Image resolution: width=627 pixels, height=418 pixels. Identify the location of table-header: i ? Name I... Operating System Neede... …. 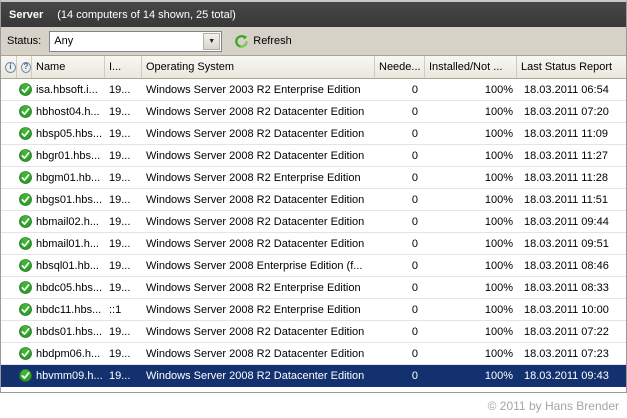
(313, 67).